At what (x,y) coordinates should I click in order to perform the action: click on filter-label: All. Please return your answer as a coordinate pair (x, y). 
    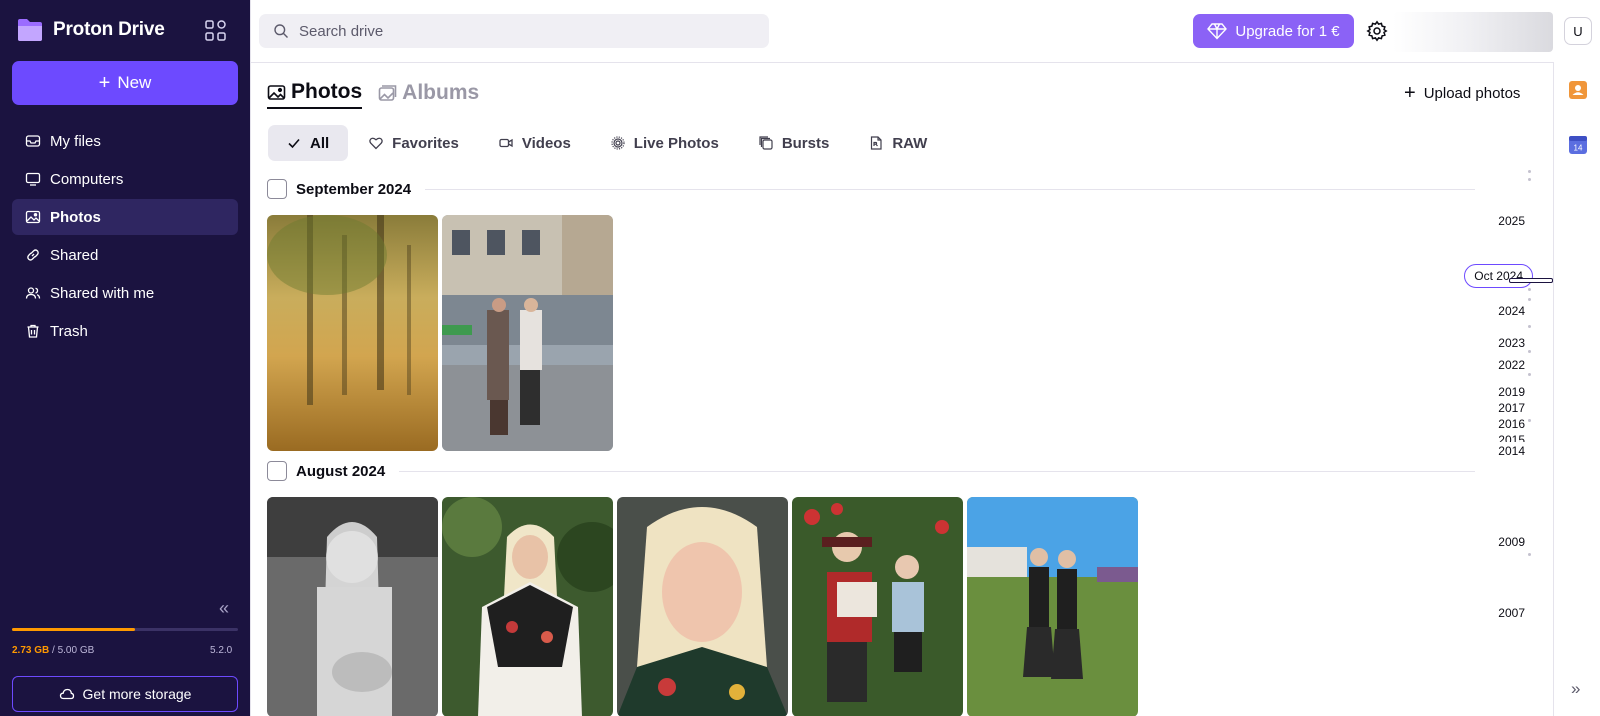
    Looking at the image, I should click on (320, 143).